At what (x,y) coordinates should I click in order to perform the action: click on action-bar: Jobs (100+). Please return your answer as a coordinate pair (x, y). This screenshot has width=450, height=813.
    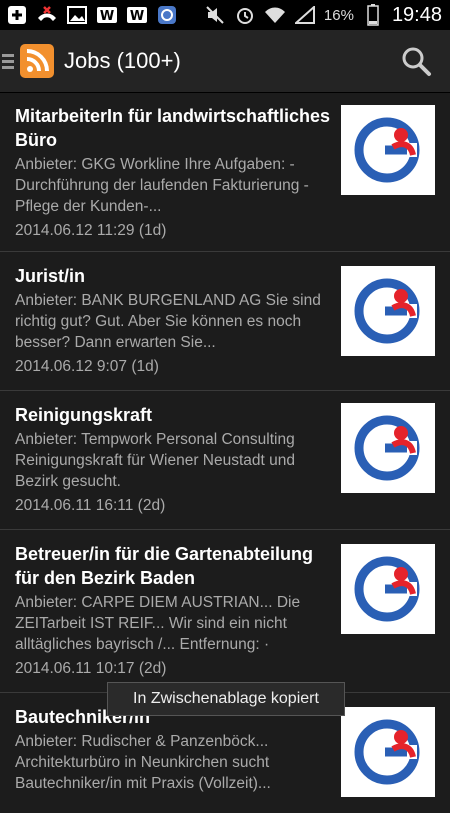
    Looking at the image, I should click on (225, 61).